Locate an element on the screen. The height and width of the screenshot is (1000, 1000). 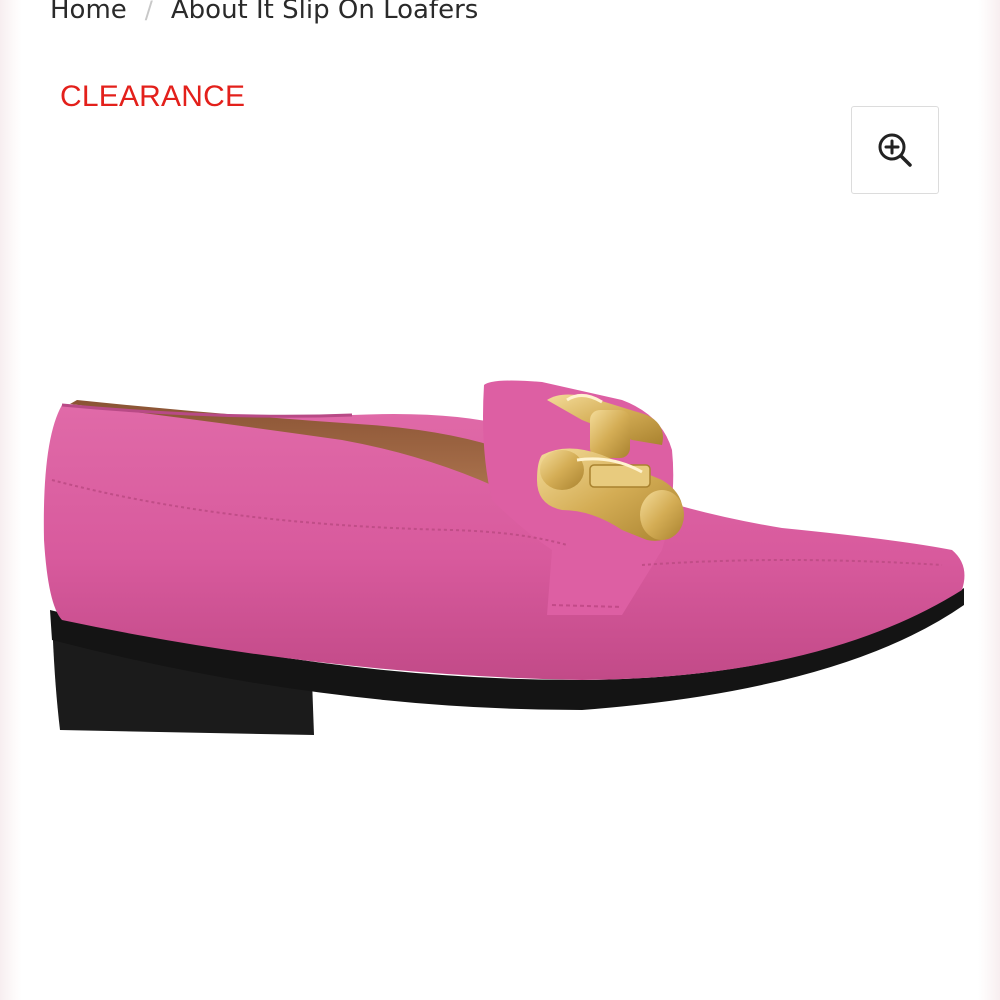
zoom-in-icon is located at coordinates (895, 150).